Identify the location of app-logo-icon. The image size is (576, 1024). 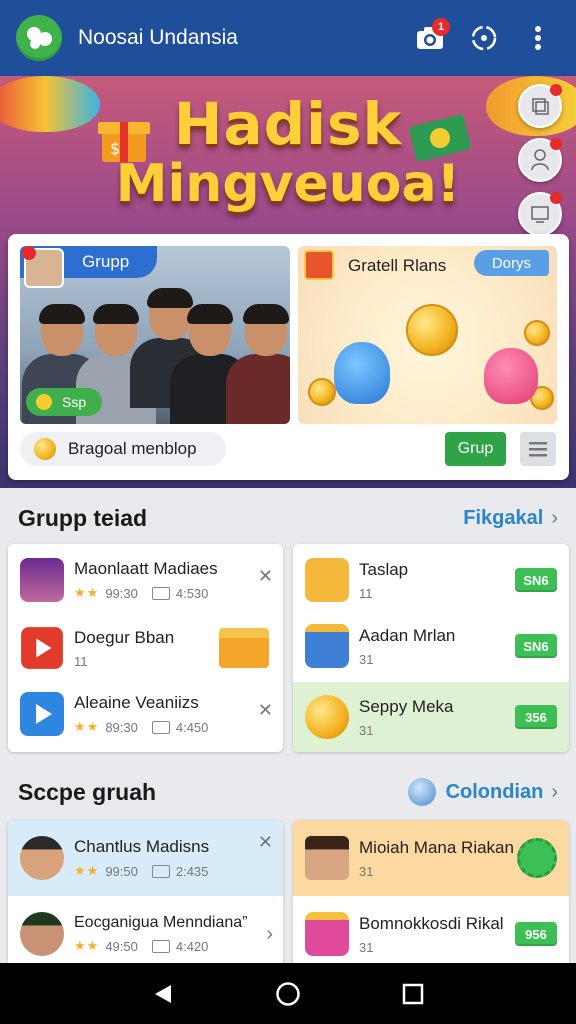
(39, 38).